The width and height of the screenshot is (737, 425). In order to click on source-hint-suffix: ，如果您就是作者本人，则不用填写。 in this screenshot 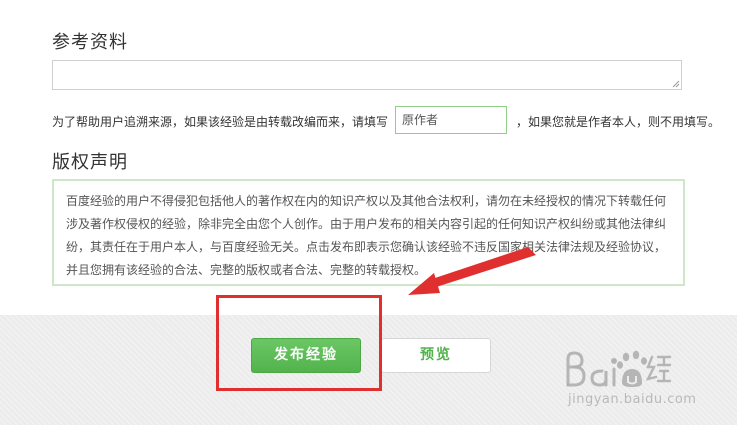, I will do `click(618, 122)`.